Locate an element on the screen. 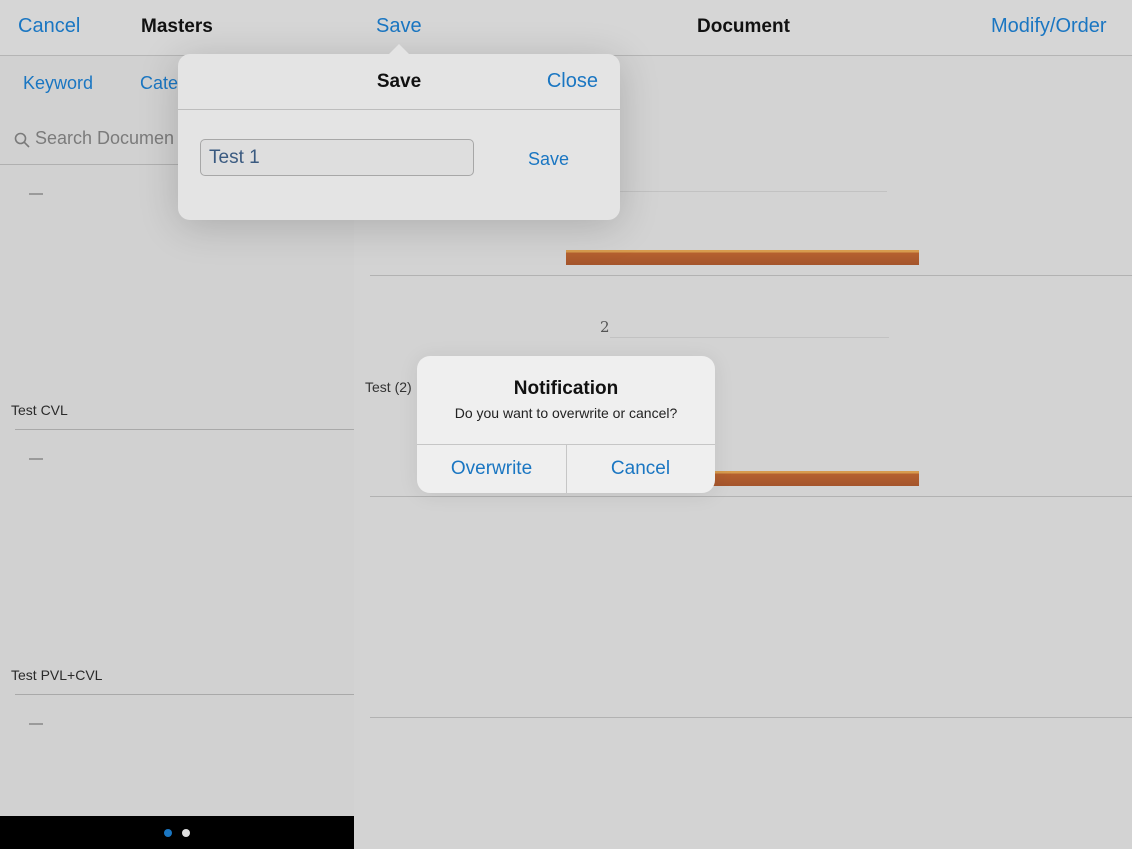 The height and width of the screenshot is (849, 1132). save-popover: Save Close Save is located at coordinates (399, 132).